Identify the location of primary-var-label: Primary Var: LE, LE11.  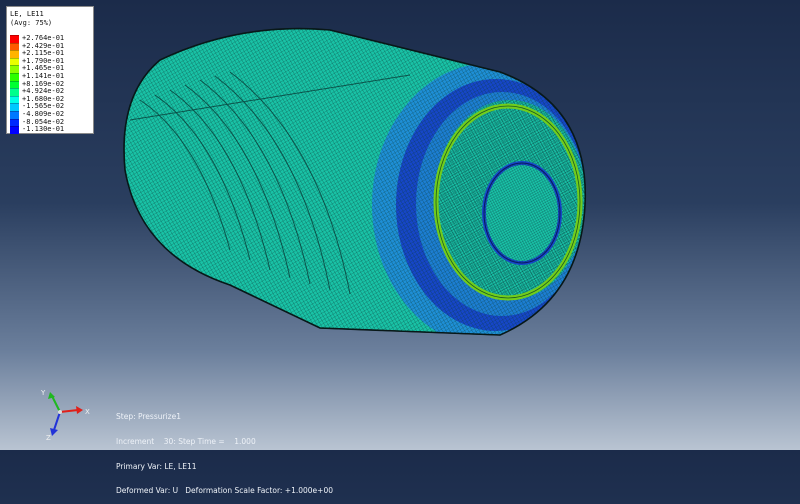
(156, 466).